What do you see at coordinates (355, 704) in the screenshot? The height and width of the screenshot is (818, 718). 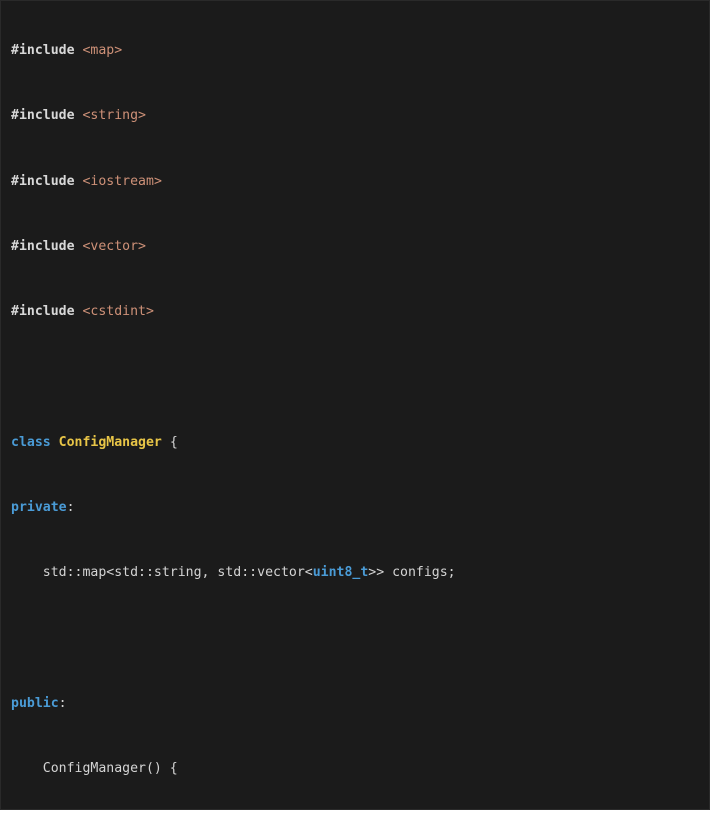 I see `code-line-11: public:` at bounding box center [355, 704].